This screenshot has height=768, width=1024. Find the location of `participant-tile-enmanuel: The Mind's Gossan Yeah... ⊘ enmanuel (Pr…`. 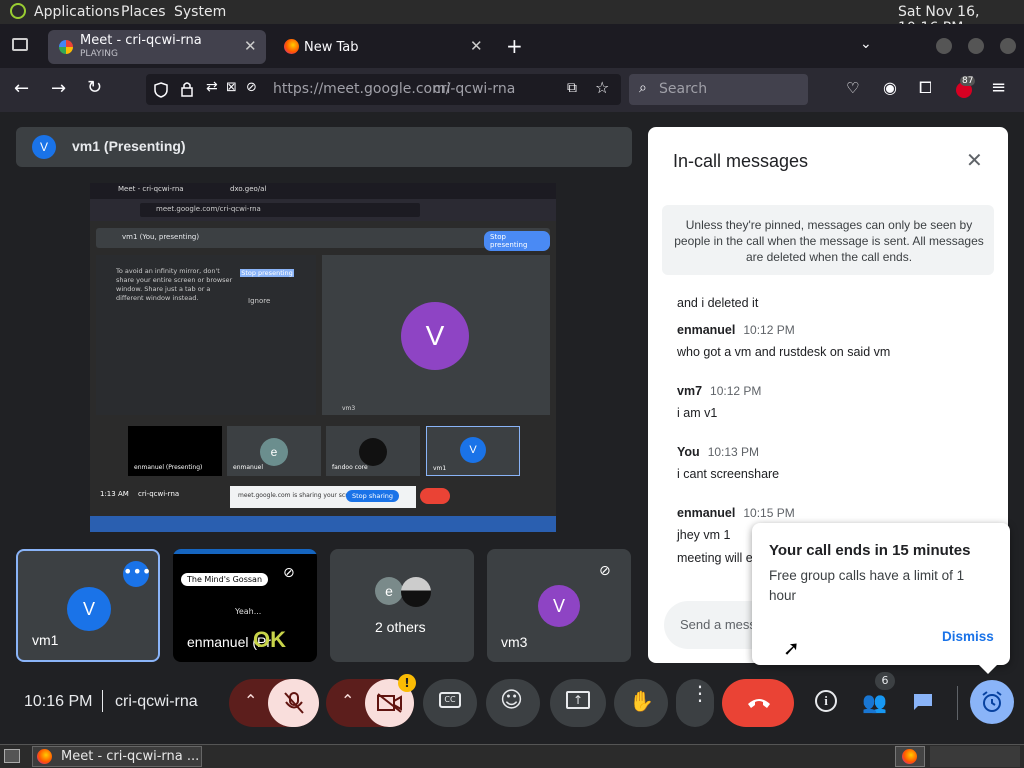

participant-tile-enmanuel: The Mind's Gossan Yeah... ⊘ enmanuel (Pr… is located at coordinates (245, 605).